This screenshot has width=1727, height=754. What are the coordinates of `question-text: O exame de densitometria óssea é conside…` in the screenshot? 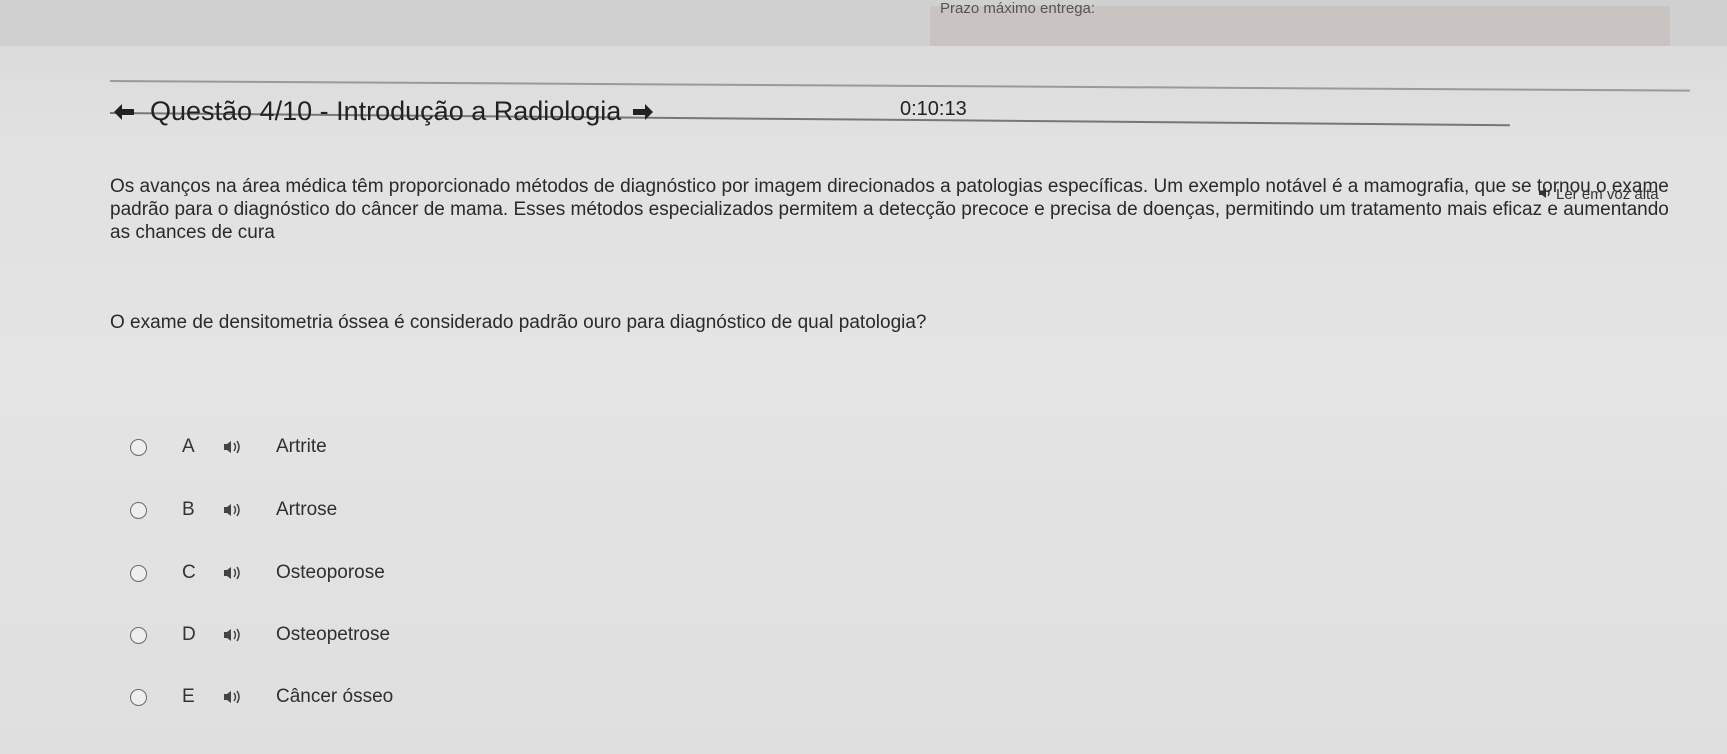 It's located at (518, 322).